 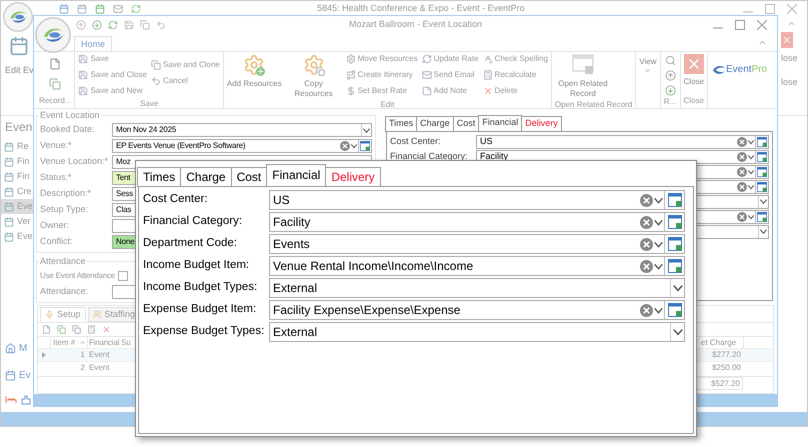 I want to click on window-title: 5845: Health Conference & Expo - Event - EventPro, so click(x=421, y=8).